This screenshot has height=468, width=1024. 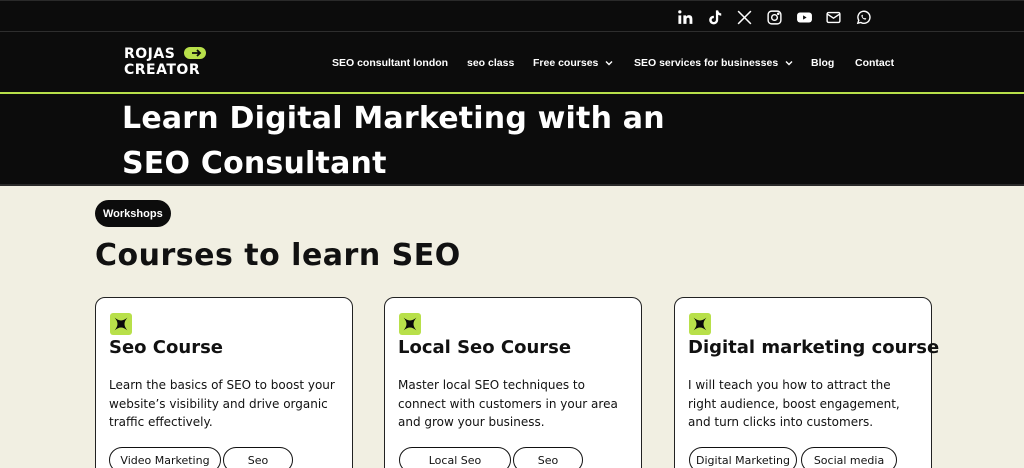 What do you see at coordinates (744, 17) in the screenshot?
I see `x-icon` at bounding box center [744, 17].